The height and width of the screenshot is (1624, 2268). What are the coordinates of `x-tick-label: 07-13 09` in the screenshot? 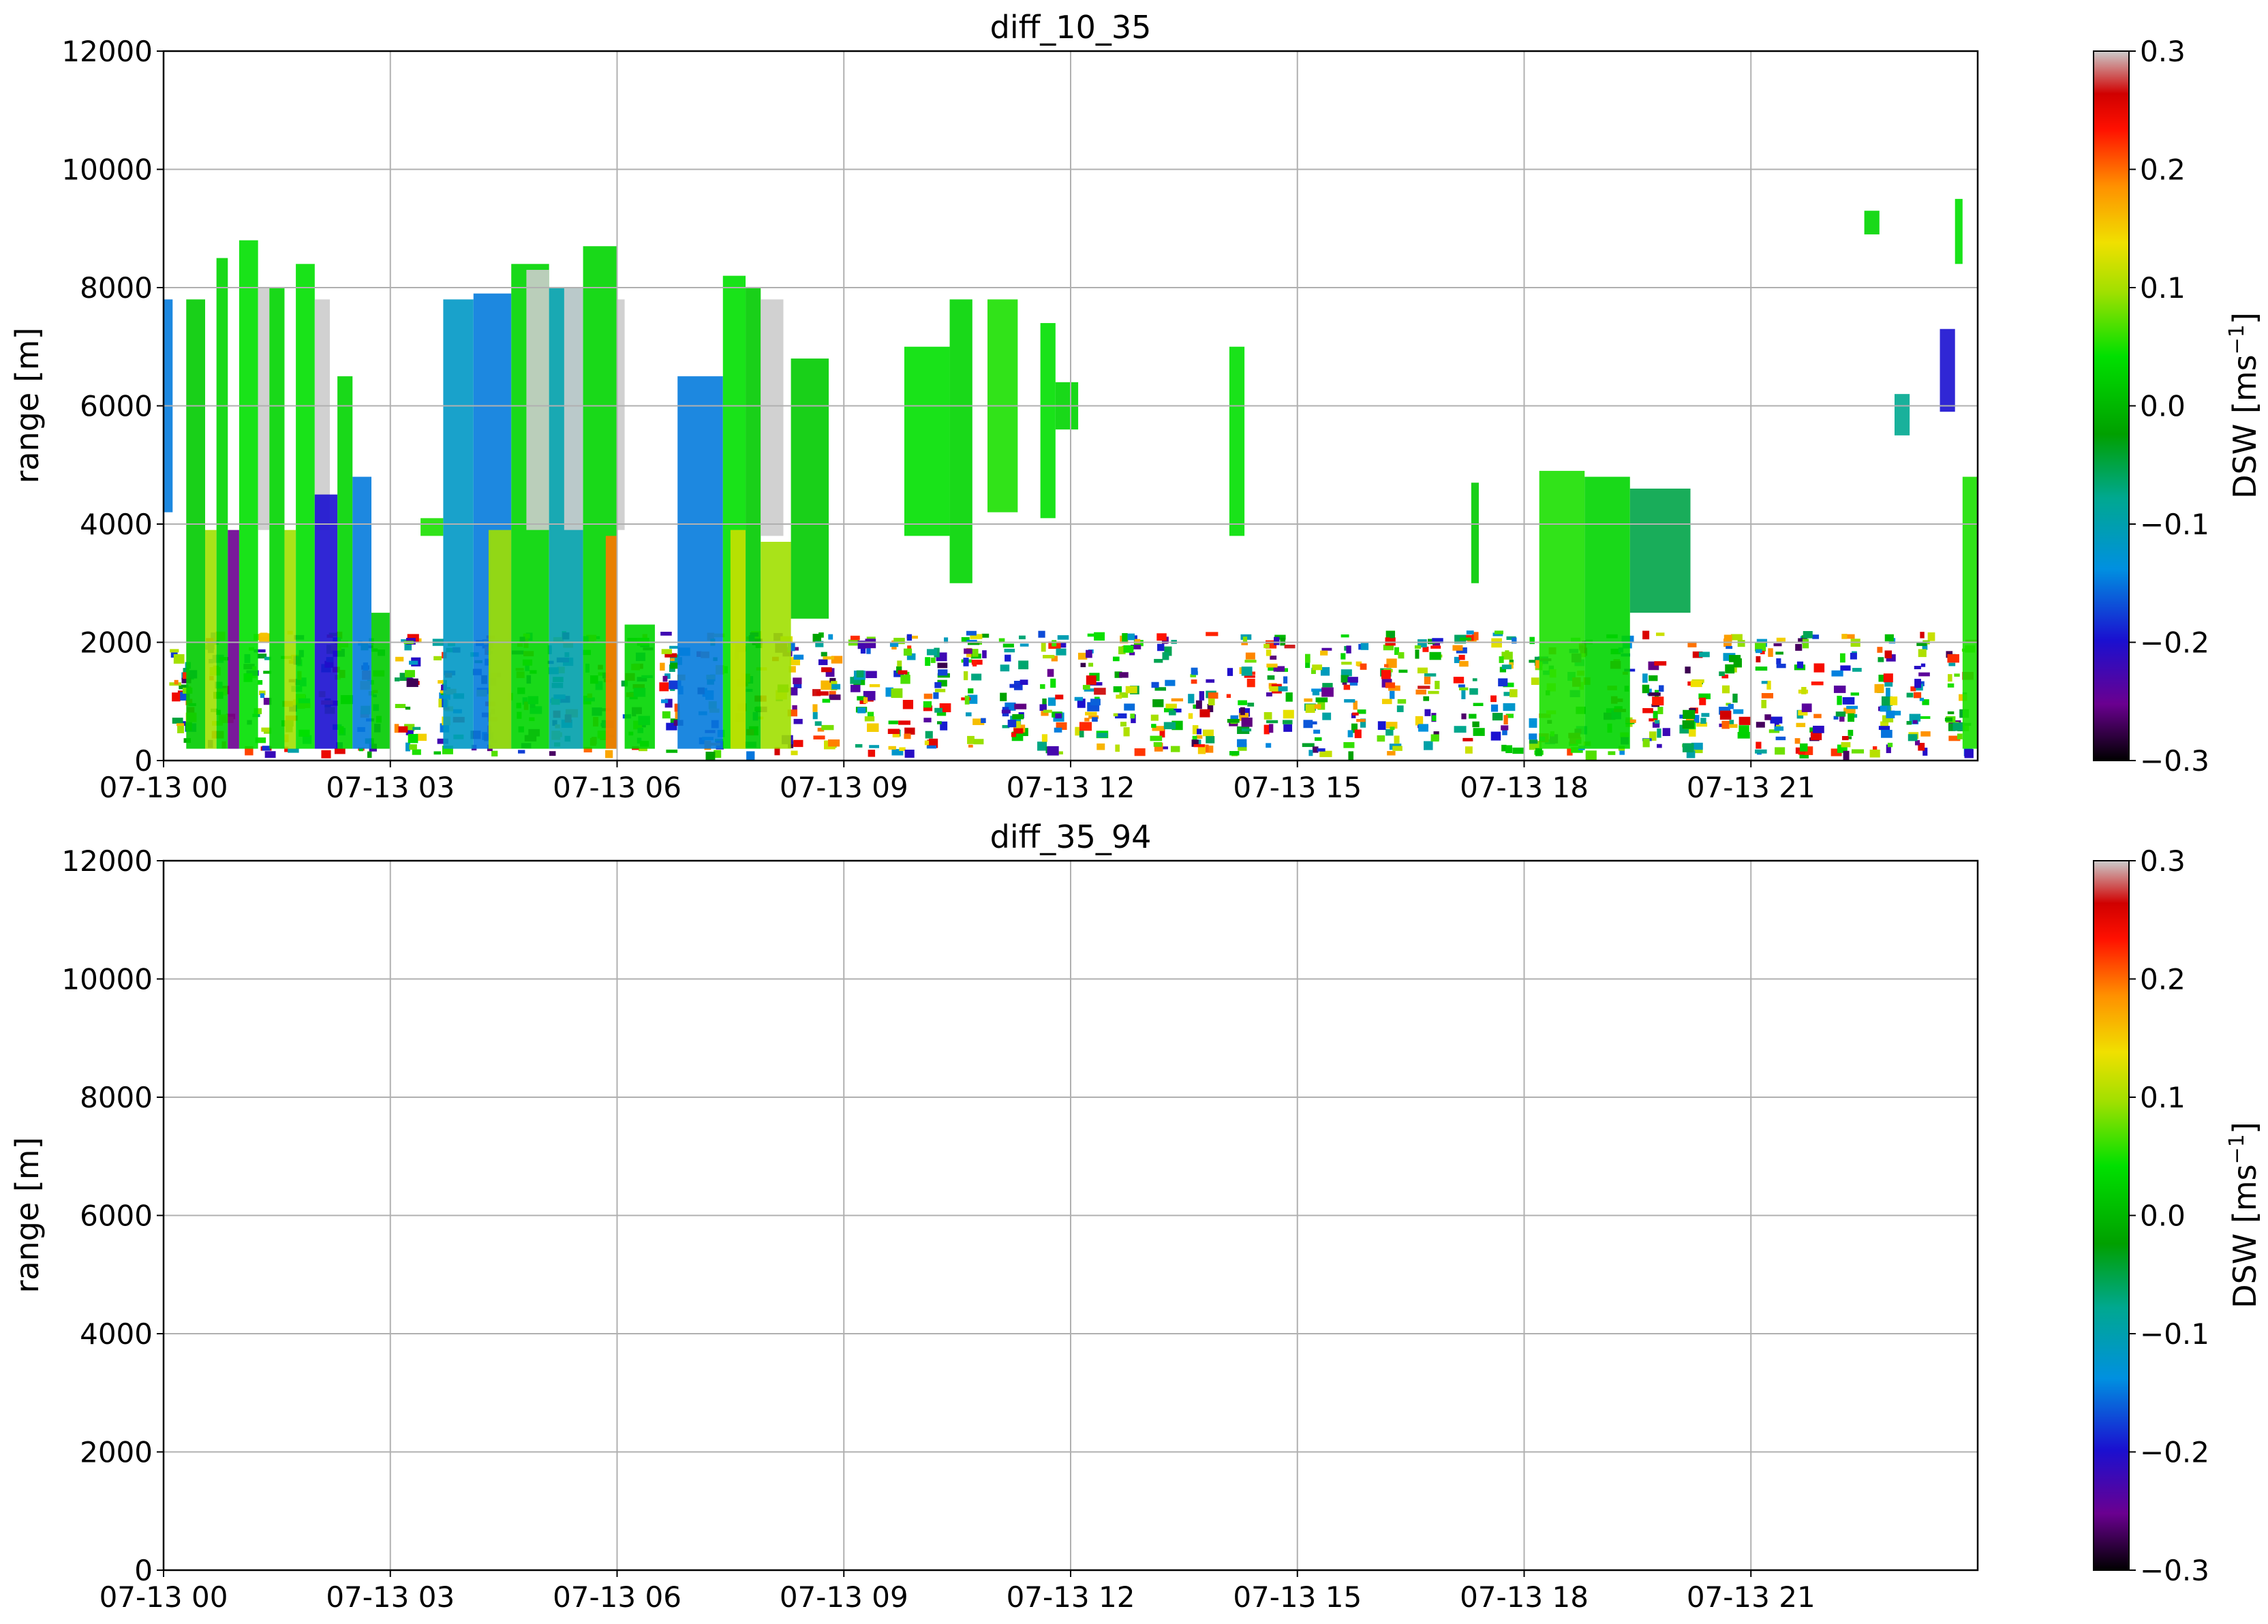 It's located at (844, 1597).